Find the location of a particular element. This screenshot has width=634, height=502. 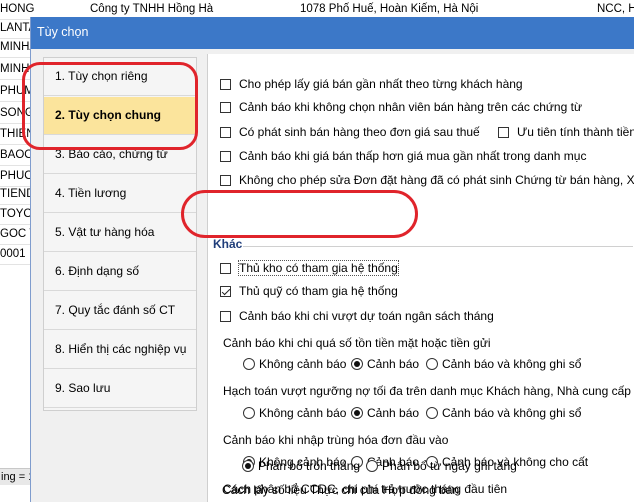

sheet-cell: LANTA is located at coordinates (17, 28).